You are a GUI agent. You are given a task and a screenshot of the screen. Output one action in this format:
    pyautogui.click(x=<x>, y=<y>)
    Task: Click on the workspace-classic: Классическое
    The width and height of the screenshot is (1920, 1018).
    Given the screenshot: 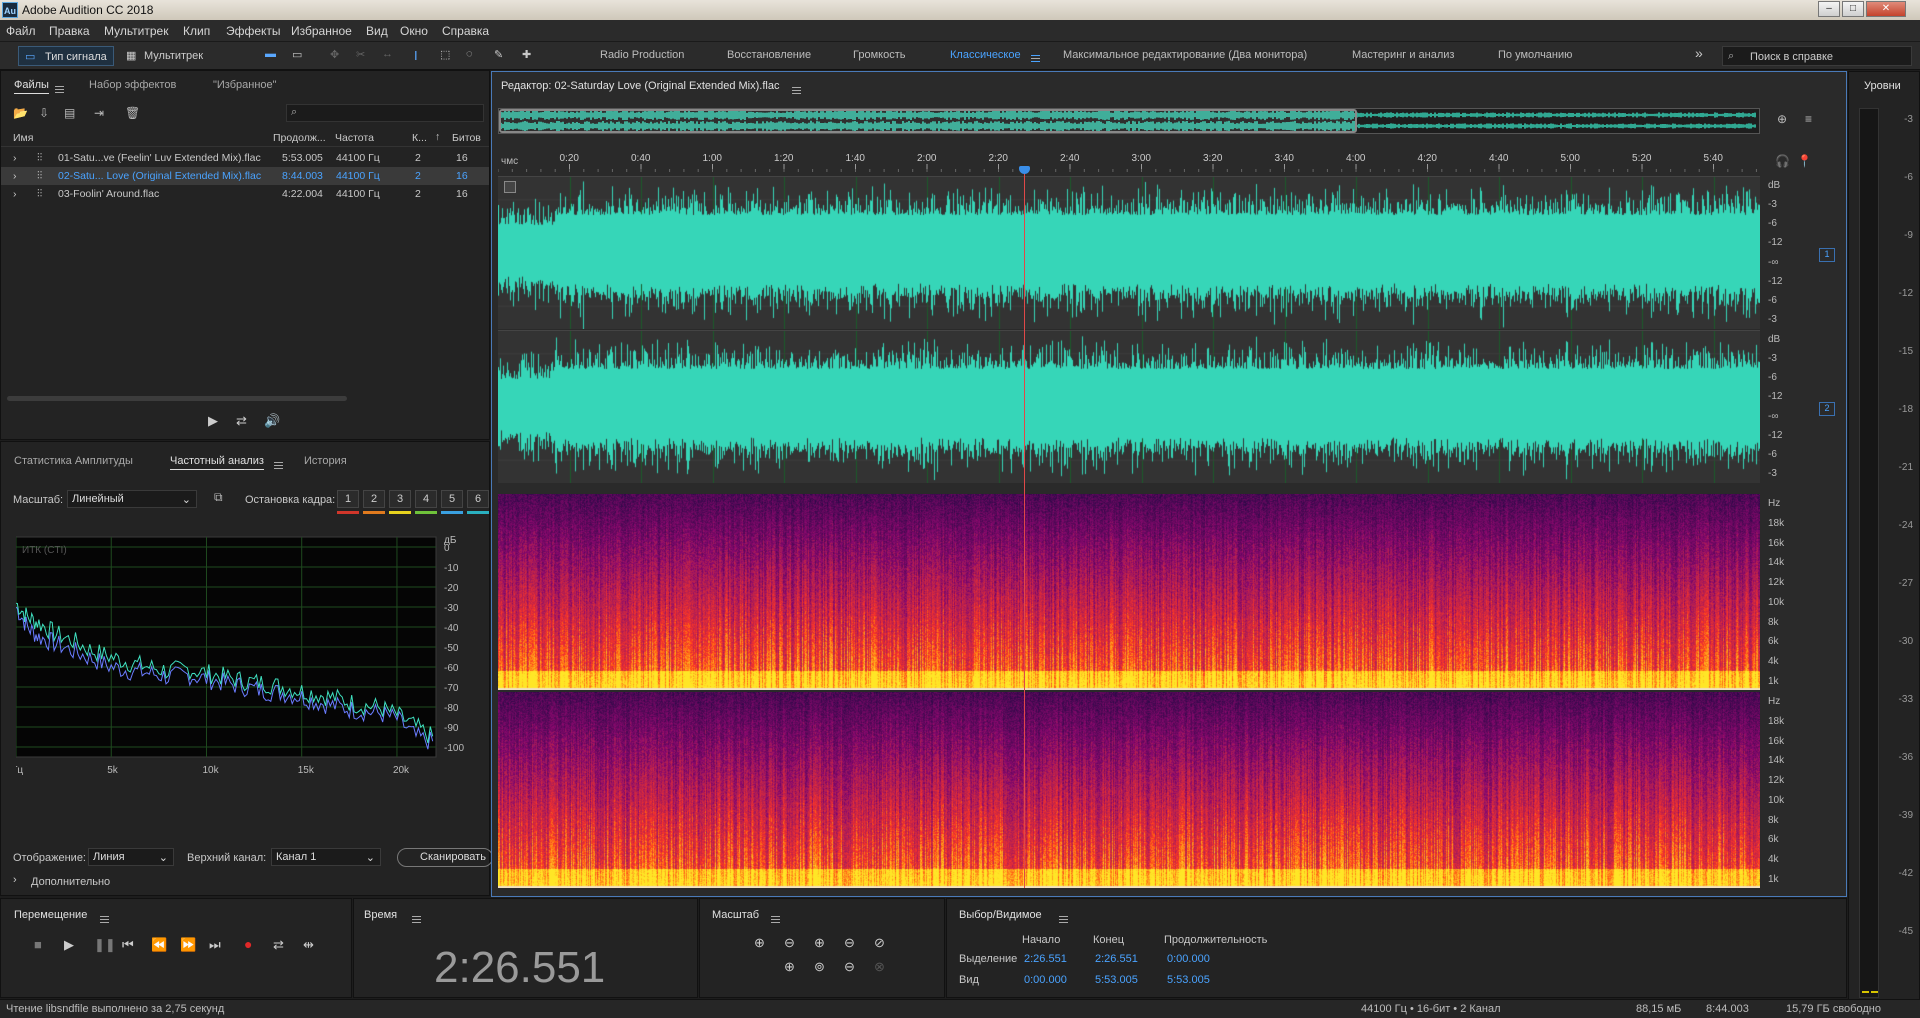 What is the action you would take?
    pyautogui.click(x=985, y=55)
    